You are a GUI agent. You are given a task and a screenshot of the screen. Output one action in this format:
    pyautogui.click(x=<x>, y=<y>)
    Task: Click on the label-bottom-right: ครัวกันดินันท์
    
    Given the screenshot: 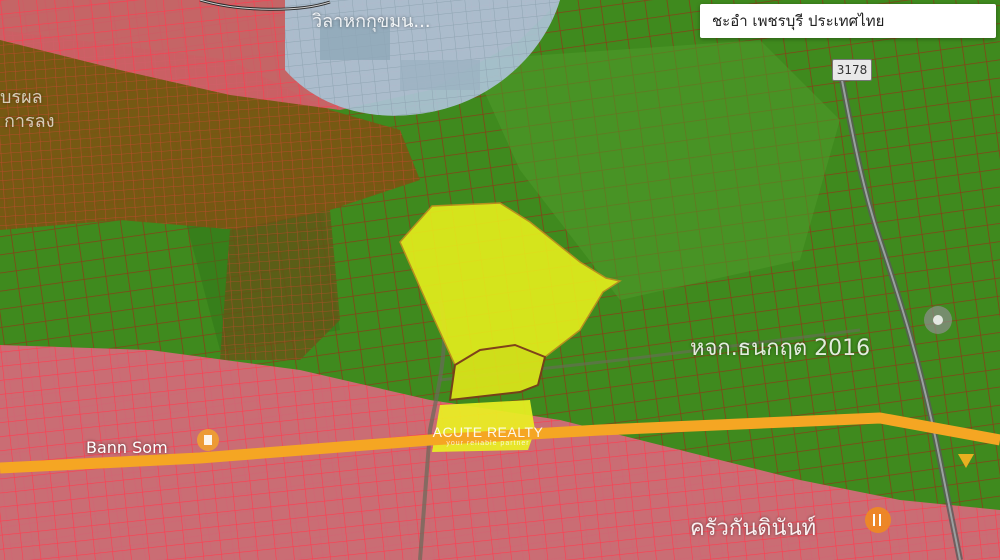 What is the action you would take?
    pyautogui.click(x=753, y=528)
    